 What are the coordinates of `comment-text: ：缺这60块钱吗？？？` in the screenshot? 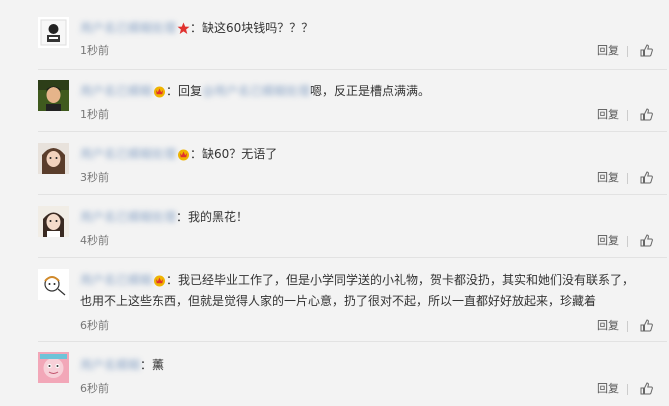 It's located at (252, 28).